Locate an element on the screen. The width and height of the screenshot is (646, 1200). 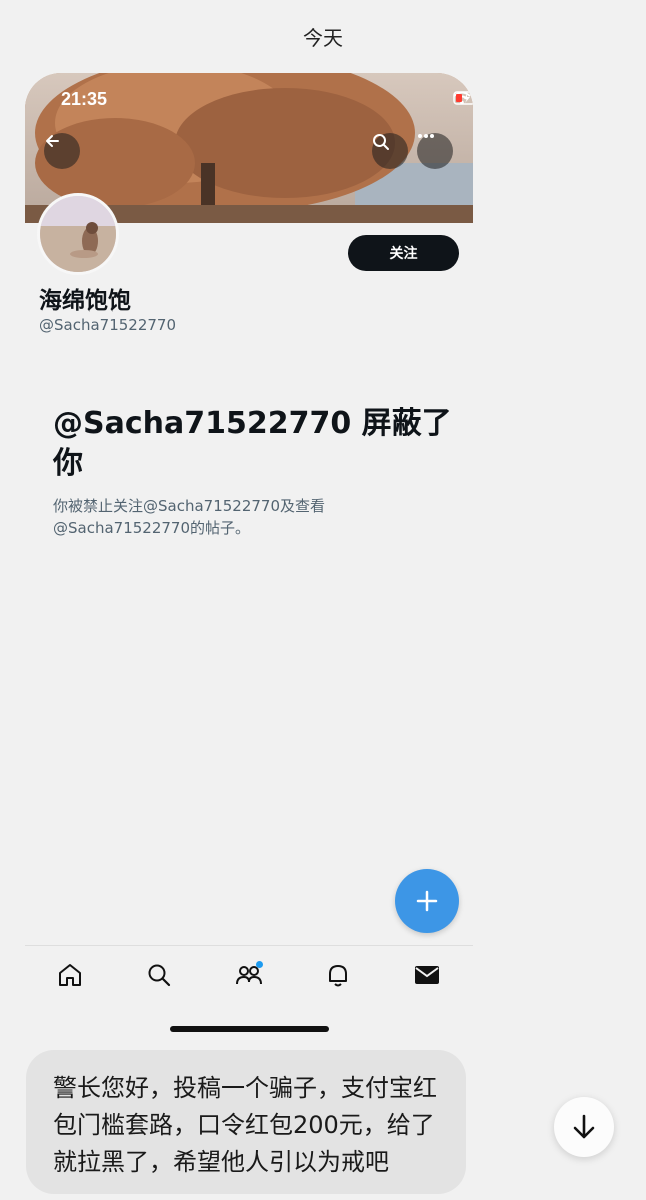
tab-home is located at coordinates (70, 975).